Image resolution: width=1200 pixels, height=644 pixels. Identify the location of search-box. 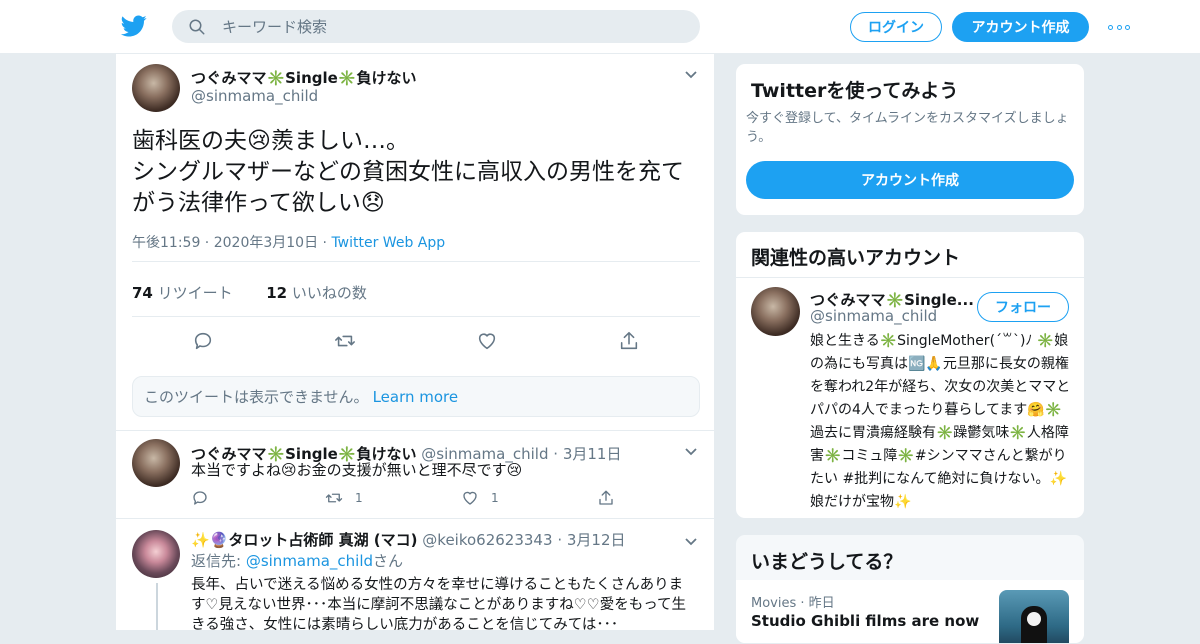
(436, 26).